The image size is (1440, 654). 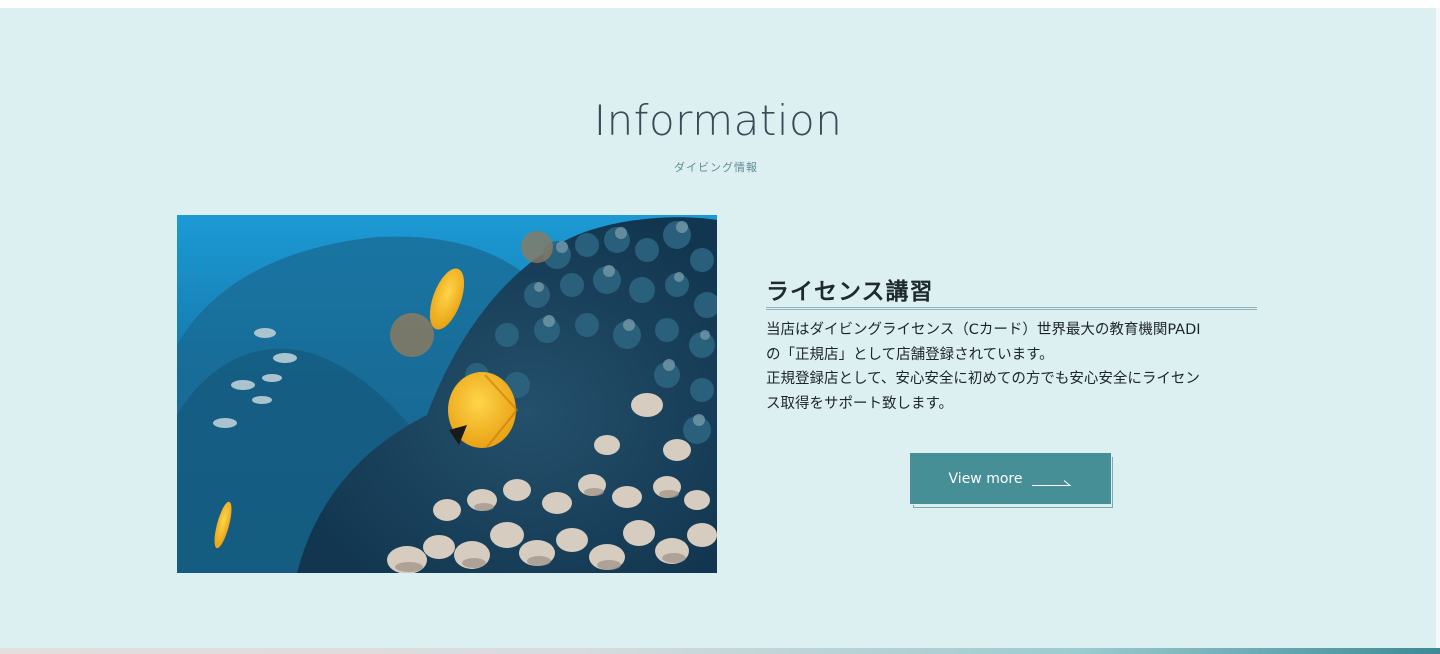 What do you see at coordinates (910, 354) in the screenshot?
I see `description-line: の「正規店」として店舗登録されています。` at bounding box center [910, 354].